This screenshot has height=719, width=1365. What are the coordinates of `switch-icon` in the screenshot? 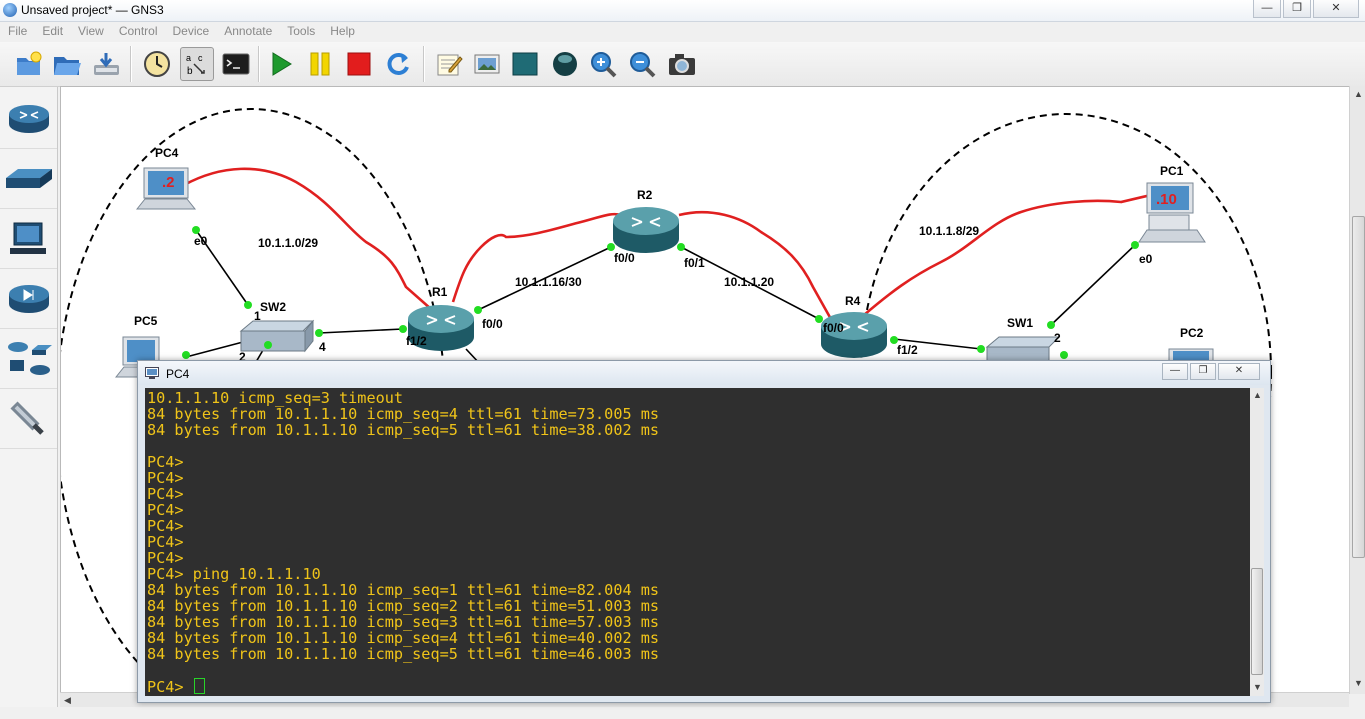 It's located at (28, 179).